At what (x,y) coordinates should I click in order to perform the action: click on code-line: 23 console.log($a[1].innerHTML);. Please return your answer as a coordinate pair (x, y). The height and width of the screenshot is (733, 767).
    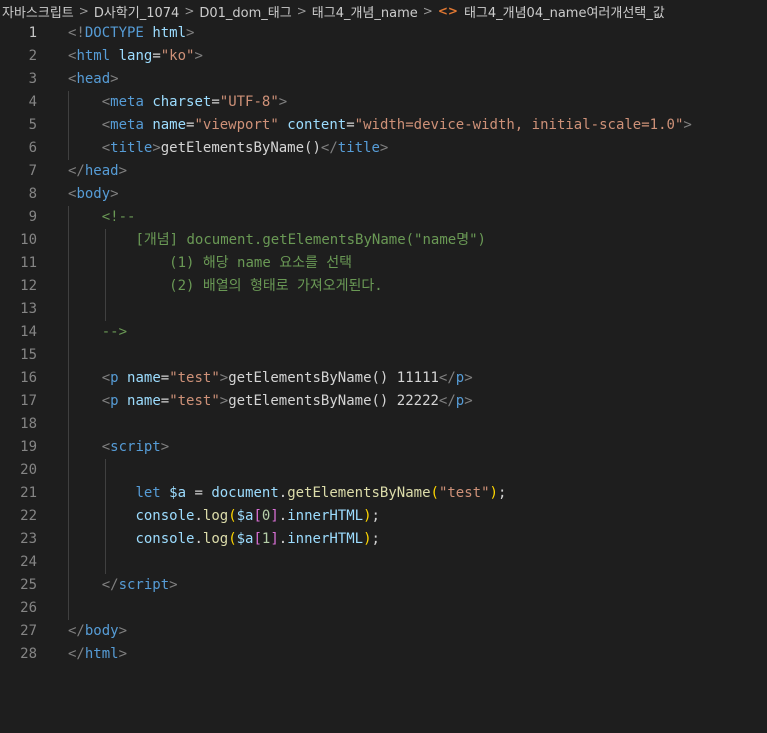
    Looking at the image, I should click on (383, 539).